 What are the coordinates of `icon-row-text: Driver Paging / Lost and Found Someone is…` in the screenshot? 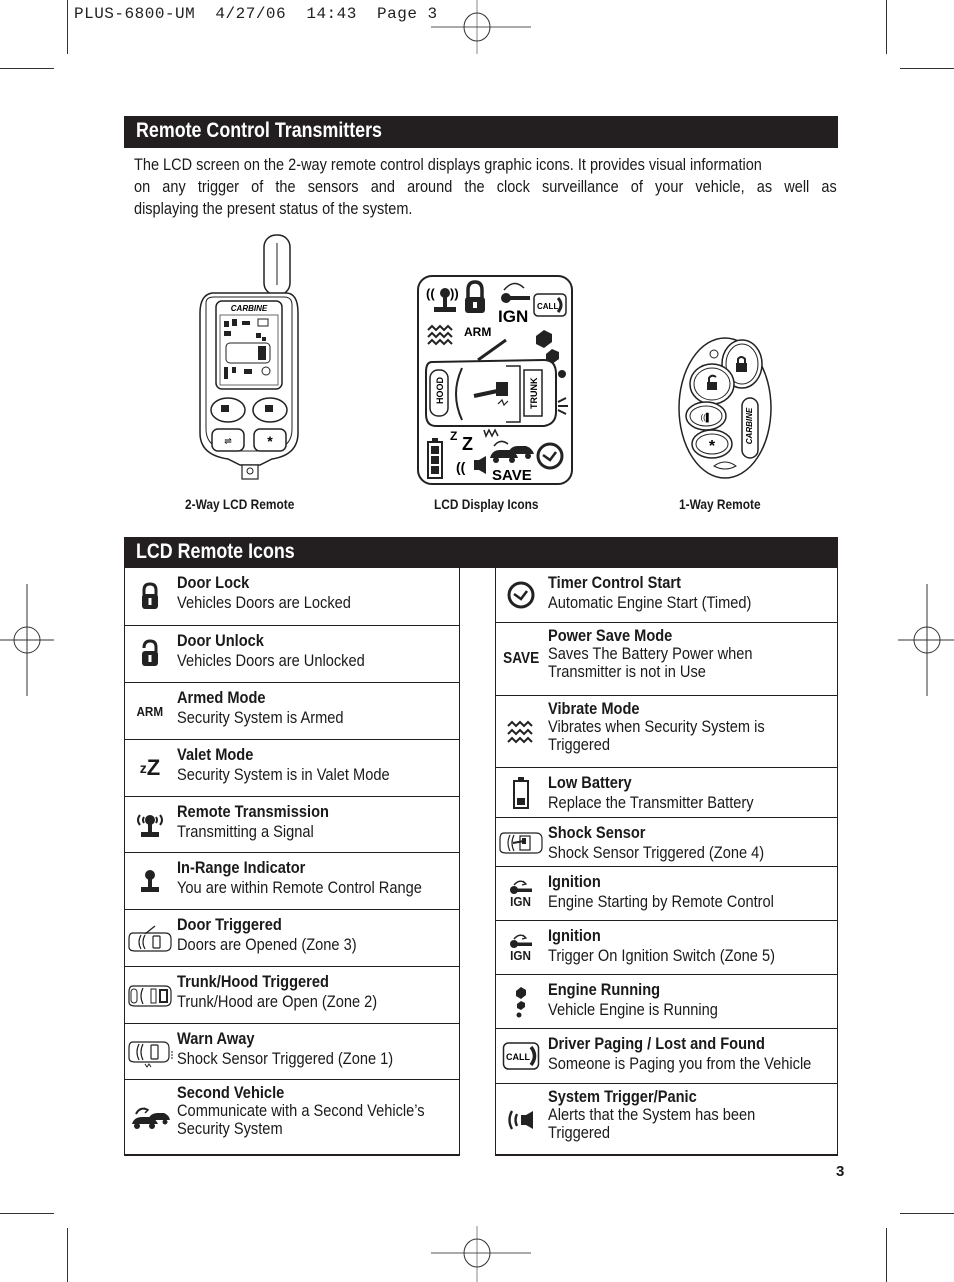 It's located at (691, 1054).